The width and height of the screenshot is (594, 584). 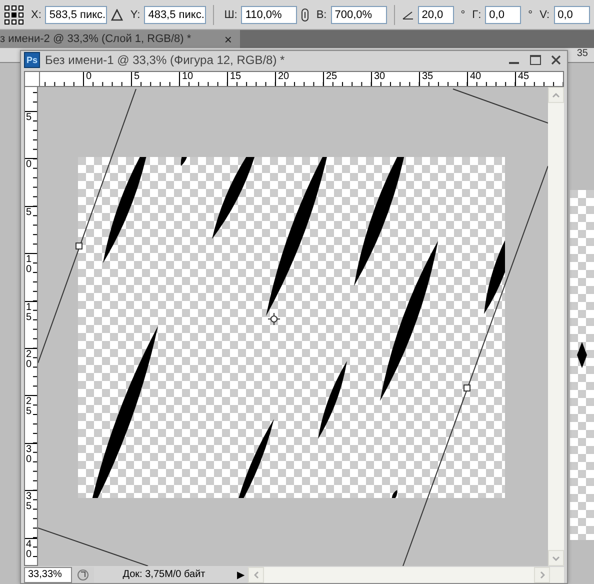 I want to click on left-ruler: 5 0 5 10 15 20 25 30 35 40, so click(x=31, y=326).